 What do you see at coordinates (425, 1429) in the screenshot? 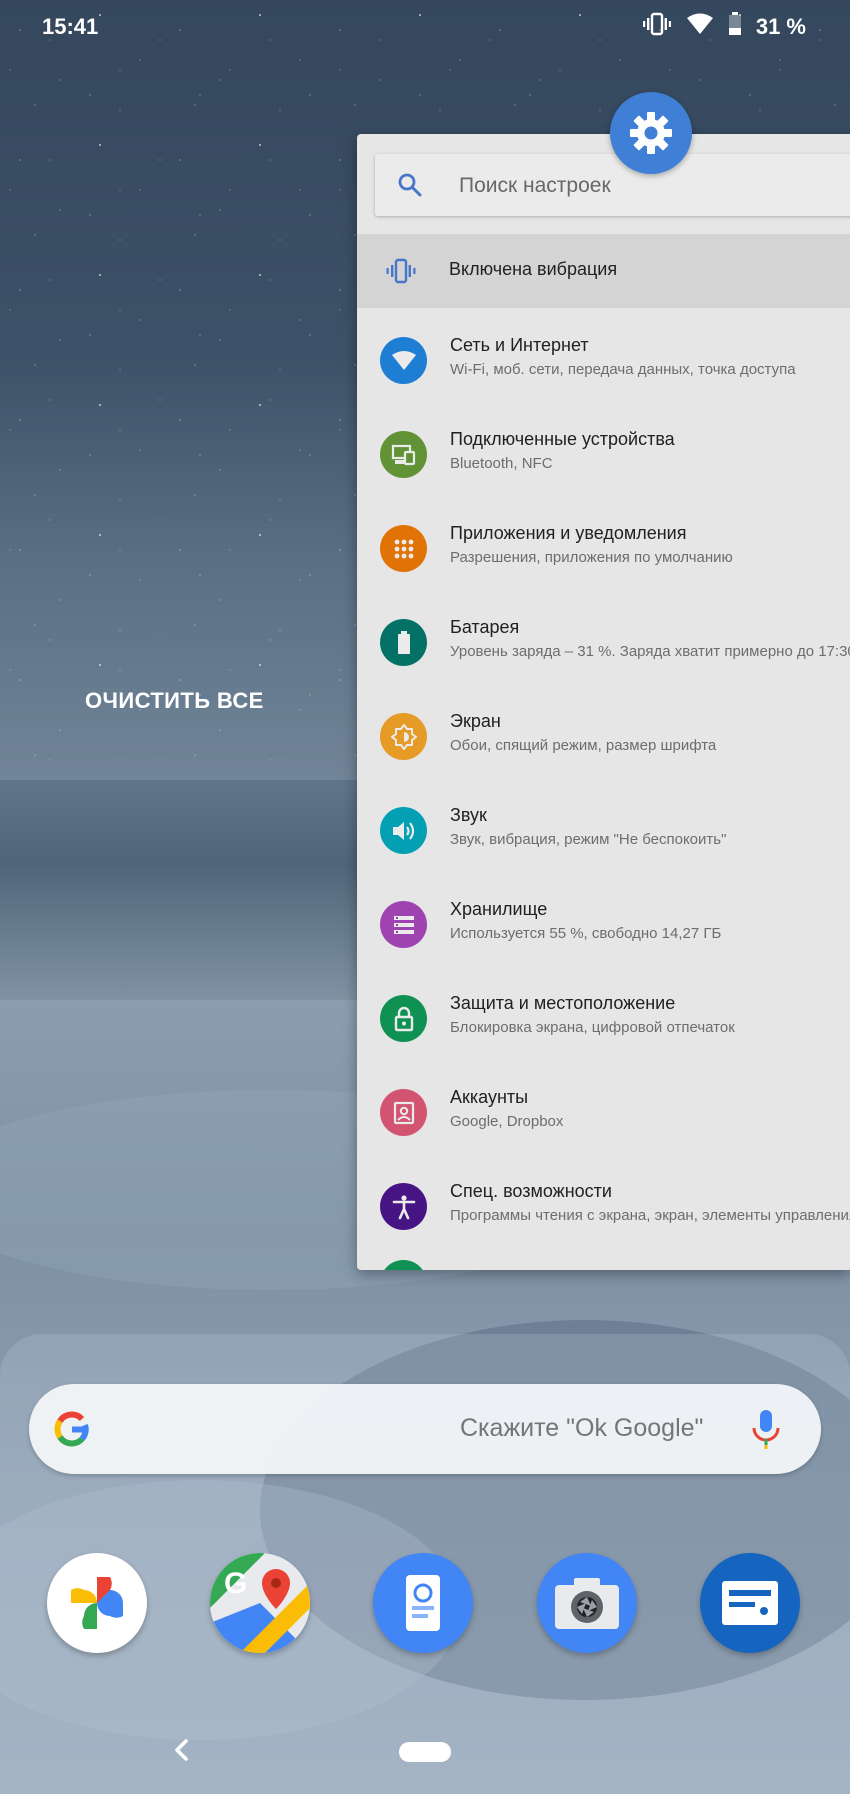
I see `google-search-widget: Скажите "Ok Google"` at bounding box center [425, 1429].